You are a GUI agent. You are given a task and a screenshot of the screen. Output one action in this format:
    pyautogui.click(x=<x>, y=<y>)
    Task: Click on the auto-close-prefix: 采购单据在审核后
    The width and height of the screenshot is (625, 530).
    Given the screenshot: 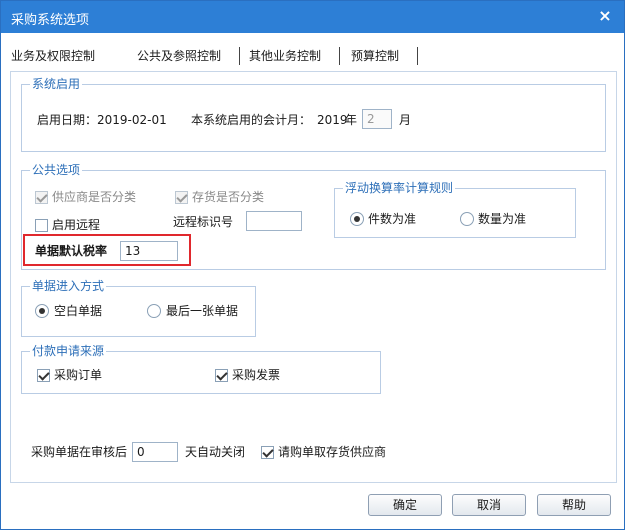 What is the action you would take?
    pyautogui.click(x=79, y=452)
    